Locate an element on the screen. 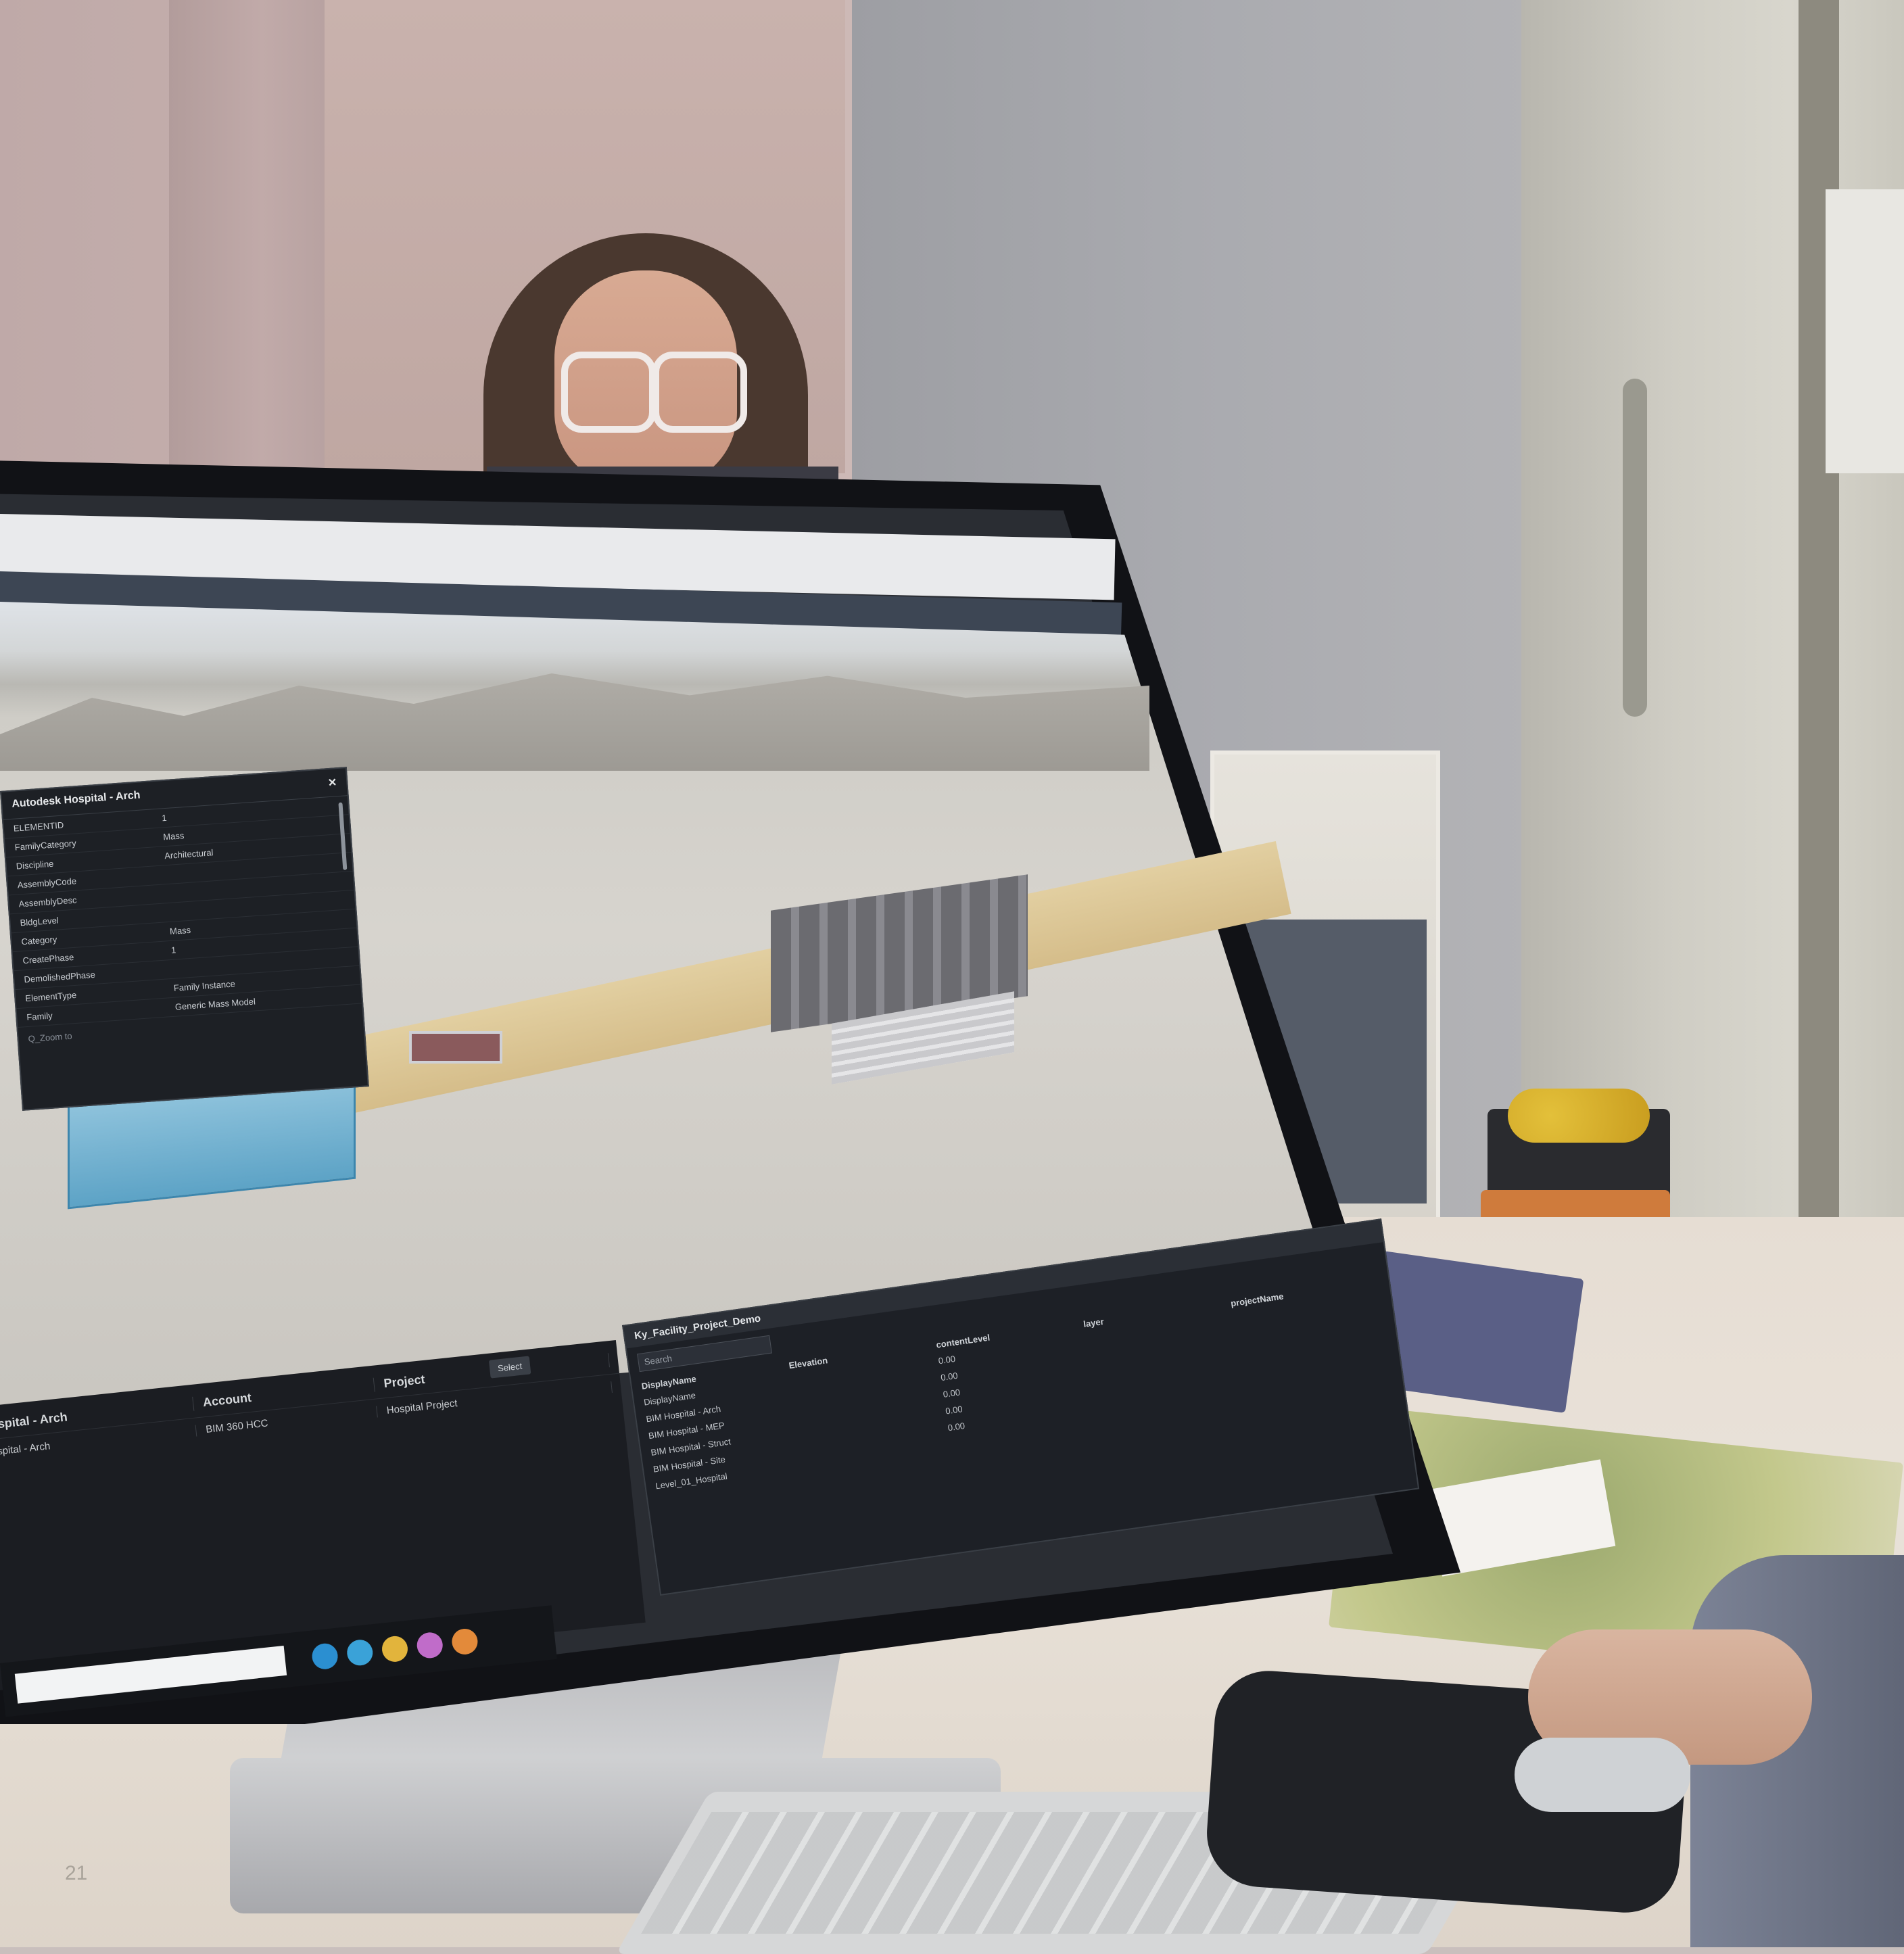  mouse is located at coordinates (1603, 1775).